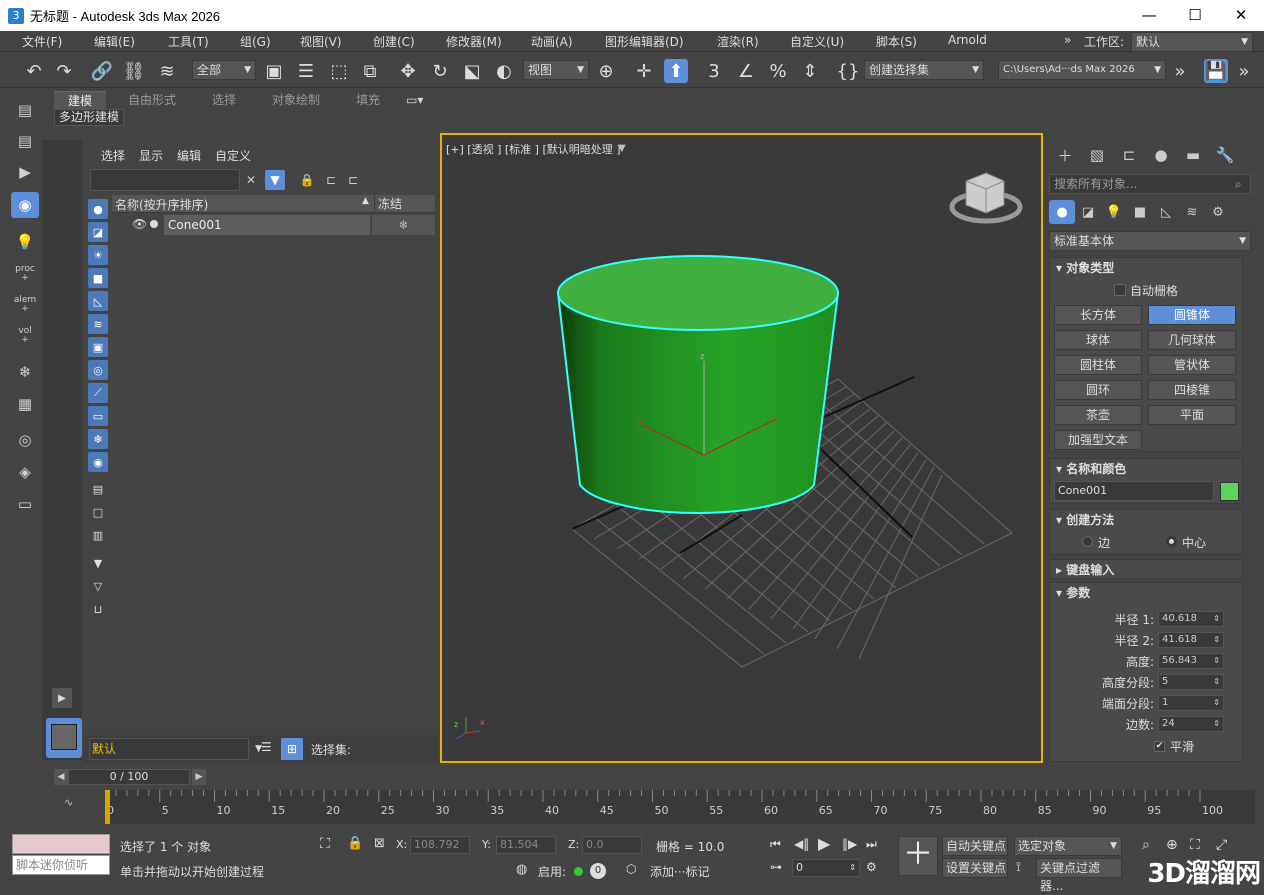 The width and height of the screenshot is (1264, 895). I want to click on display-all-icon: ▤, so click(98, 489).